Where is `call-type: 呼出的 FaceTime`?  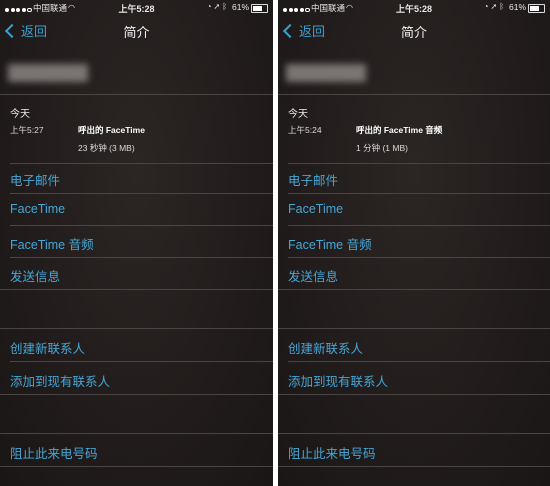 call-type: 呼出的 FaceTime is located at coordinates (111, 130).